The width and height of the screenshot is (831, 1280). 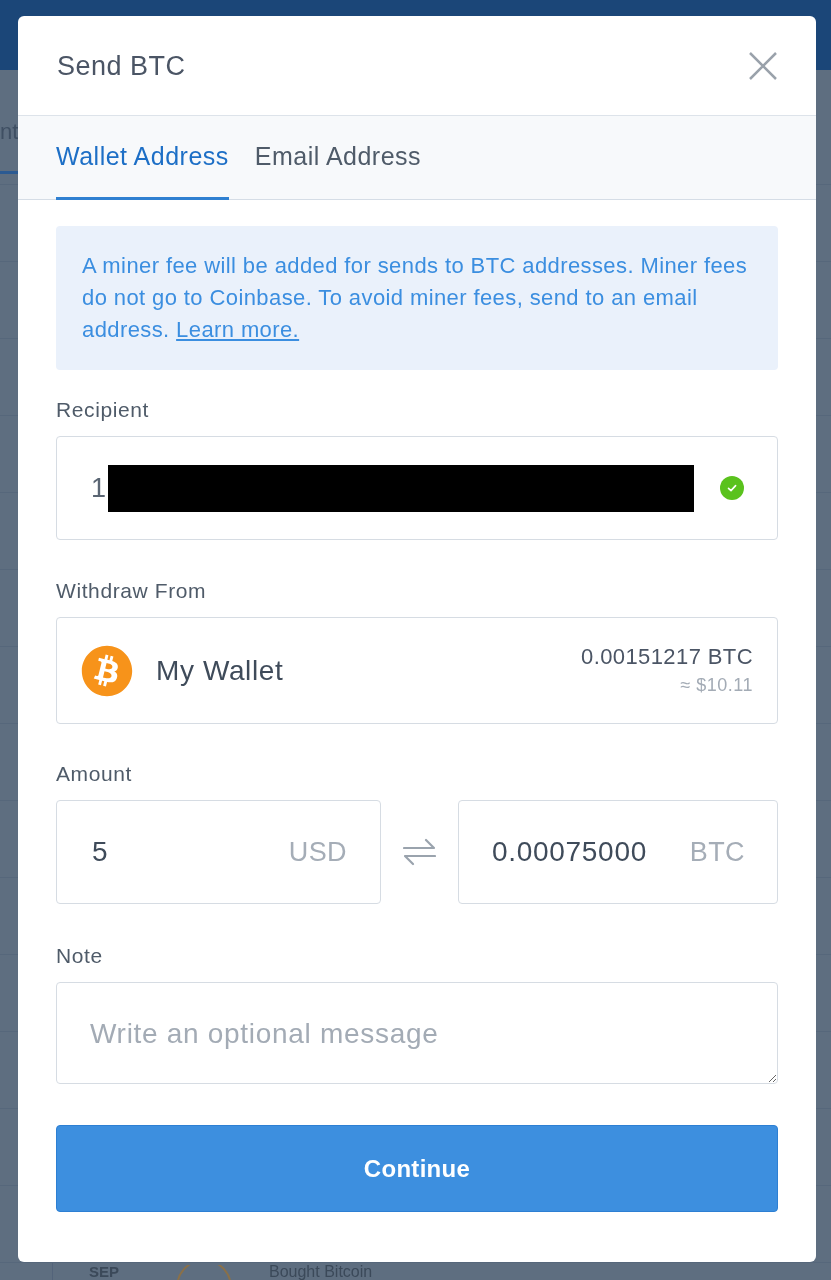 I want to click on swap-arrows-icon, so click(x=419, y=852).